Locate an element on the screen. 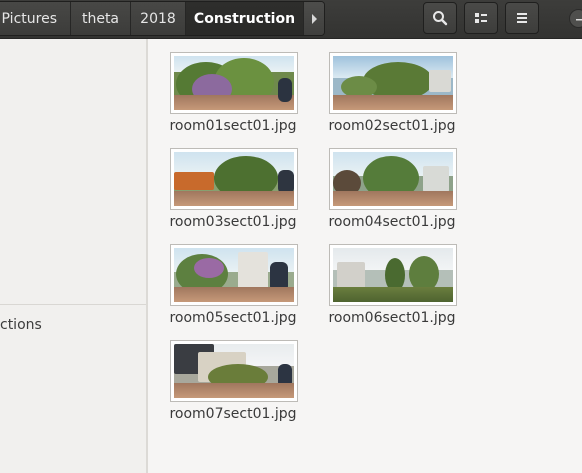 This screenshot has width=582, height=473. view-toggle-button is located at coordinates (481, 18).